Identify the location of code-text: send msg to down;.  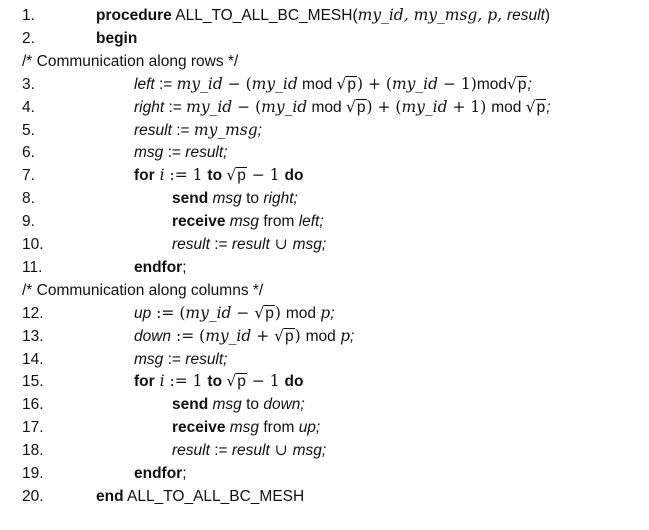
(238, 404).